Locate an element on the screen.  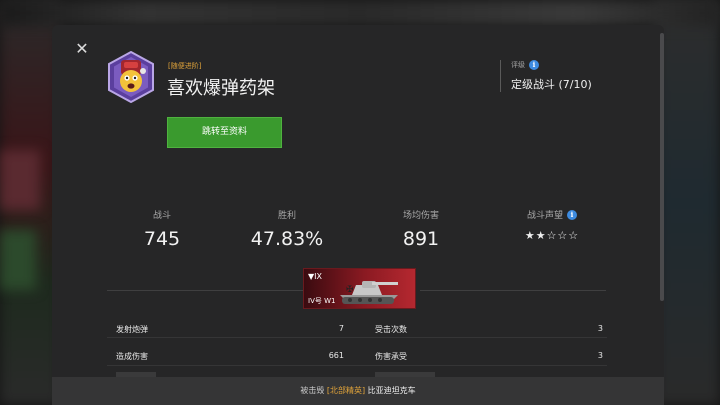
list-item: 造成伤害 661 is located at coordinates (230, 357).